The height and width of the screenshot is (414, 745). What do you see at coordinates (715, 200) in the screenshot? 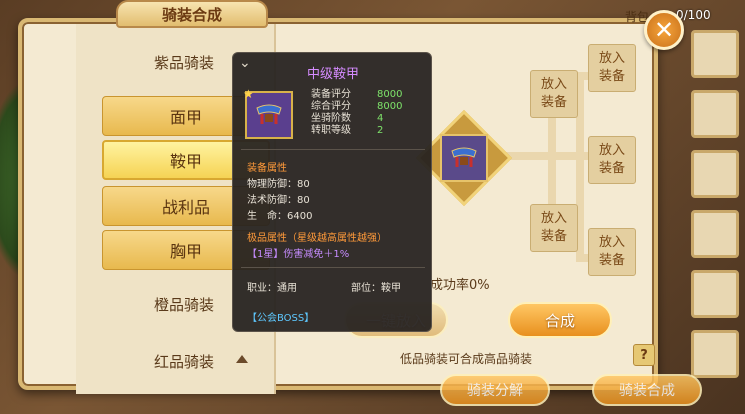
I see `right-inventory-column` at bounding box center [715, 200].